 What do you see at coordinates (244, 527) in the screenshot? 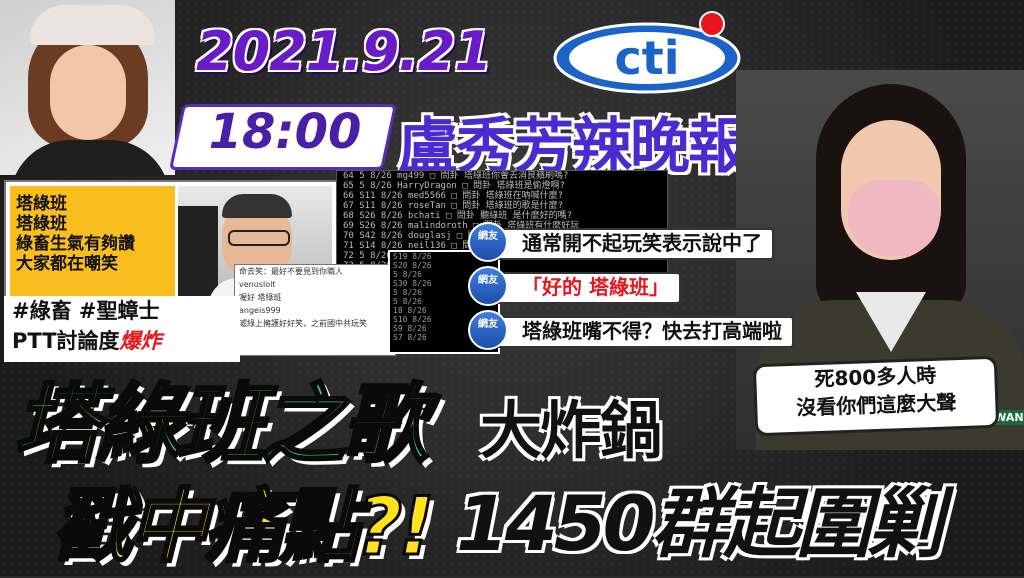
I see `headline-yellow: 戳中痛點?!` at bounding box center [244, 527].